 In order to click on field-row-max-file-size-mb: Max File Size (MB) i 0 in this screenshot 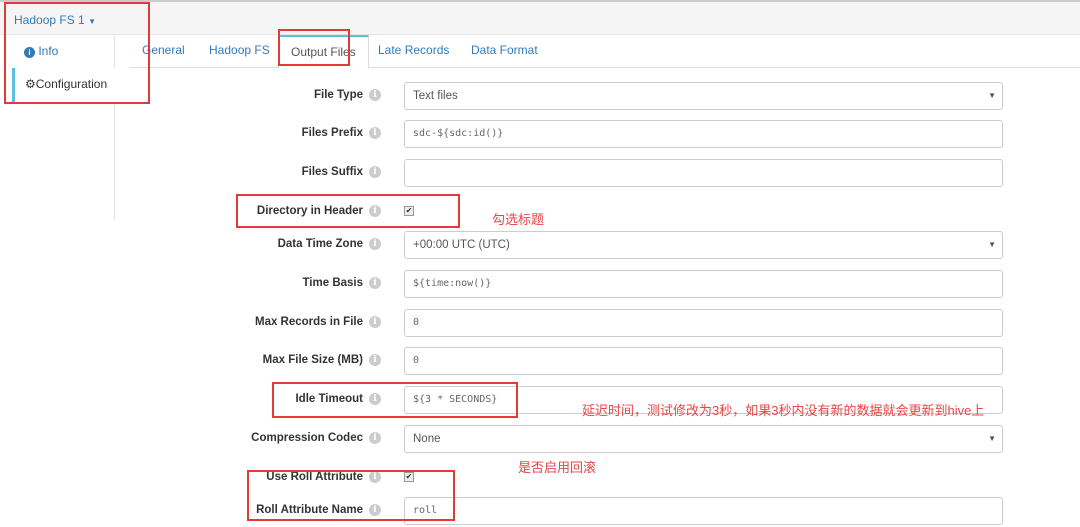, I will do `click(540, 361)`.